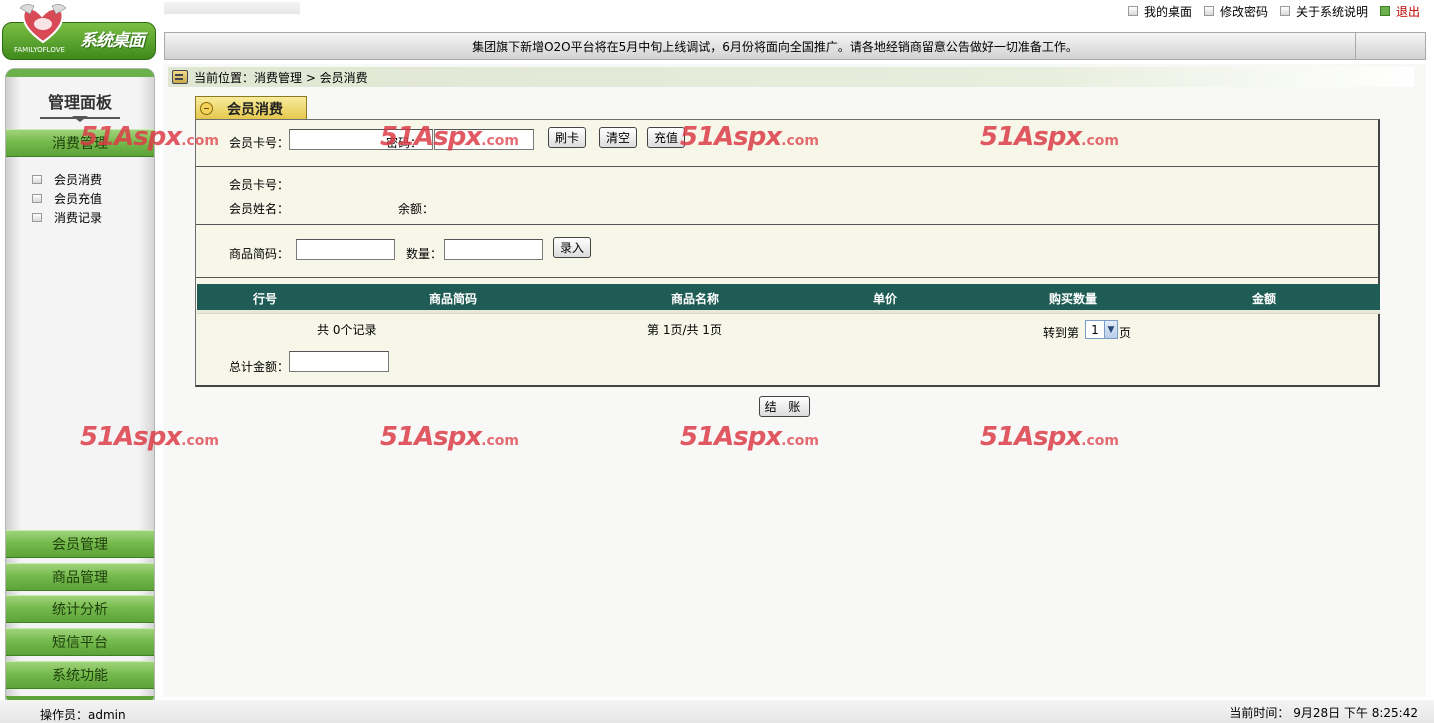 This screenshot has height=723, width=1434. I want to click on clear-button: 清空, so click(618, 137).